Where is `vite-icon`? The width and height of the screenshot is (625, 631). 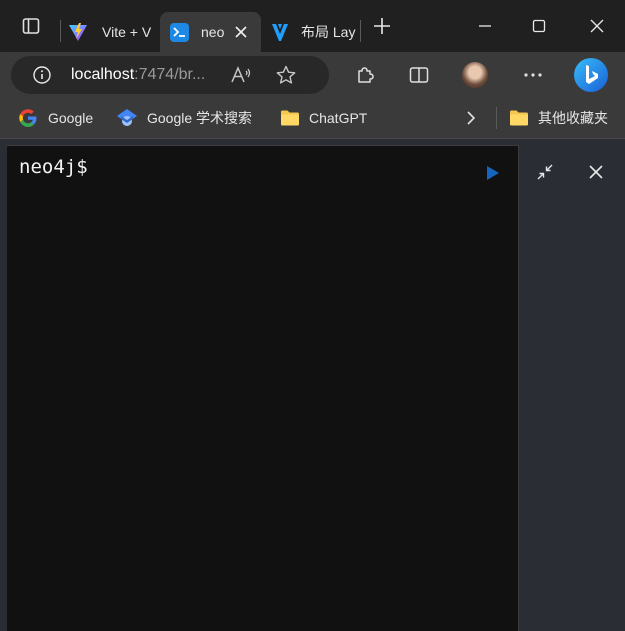 vite-icon is located at coordinates (78, 32).